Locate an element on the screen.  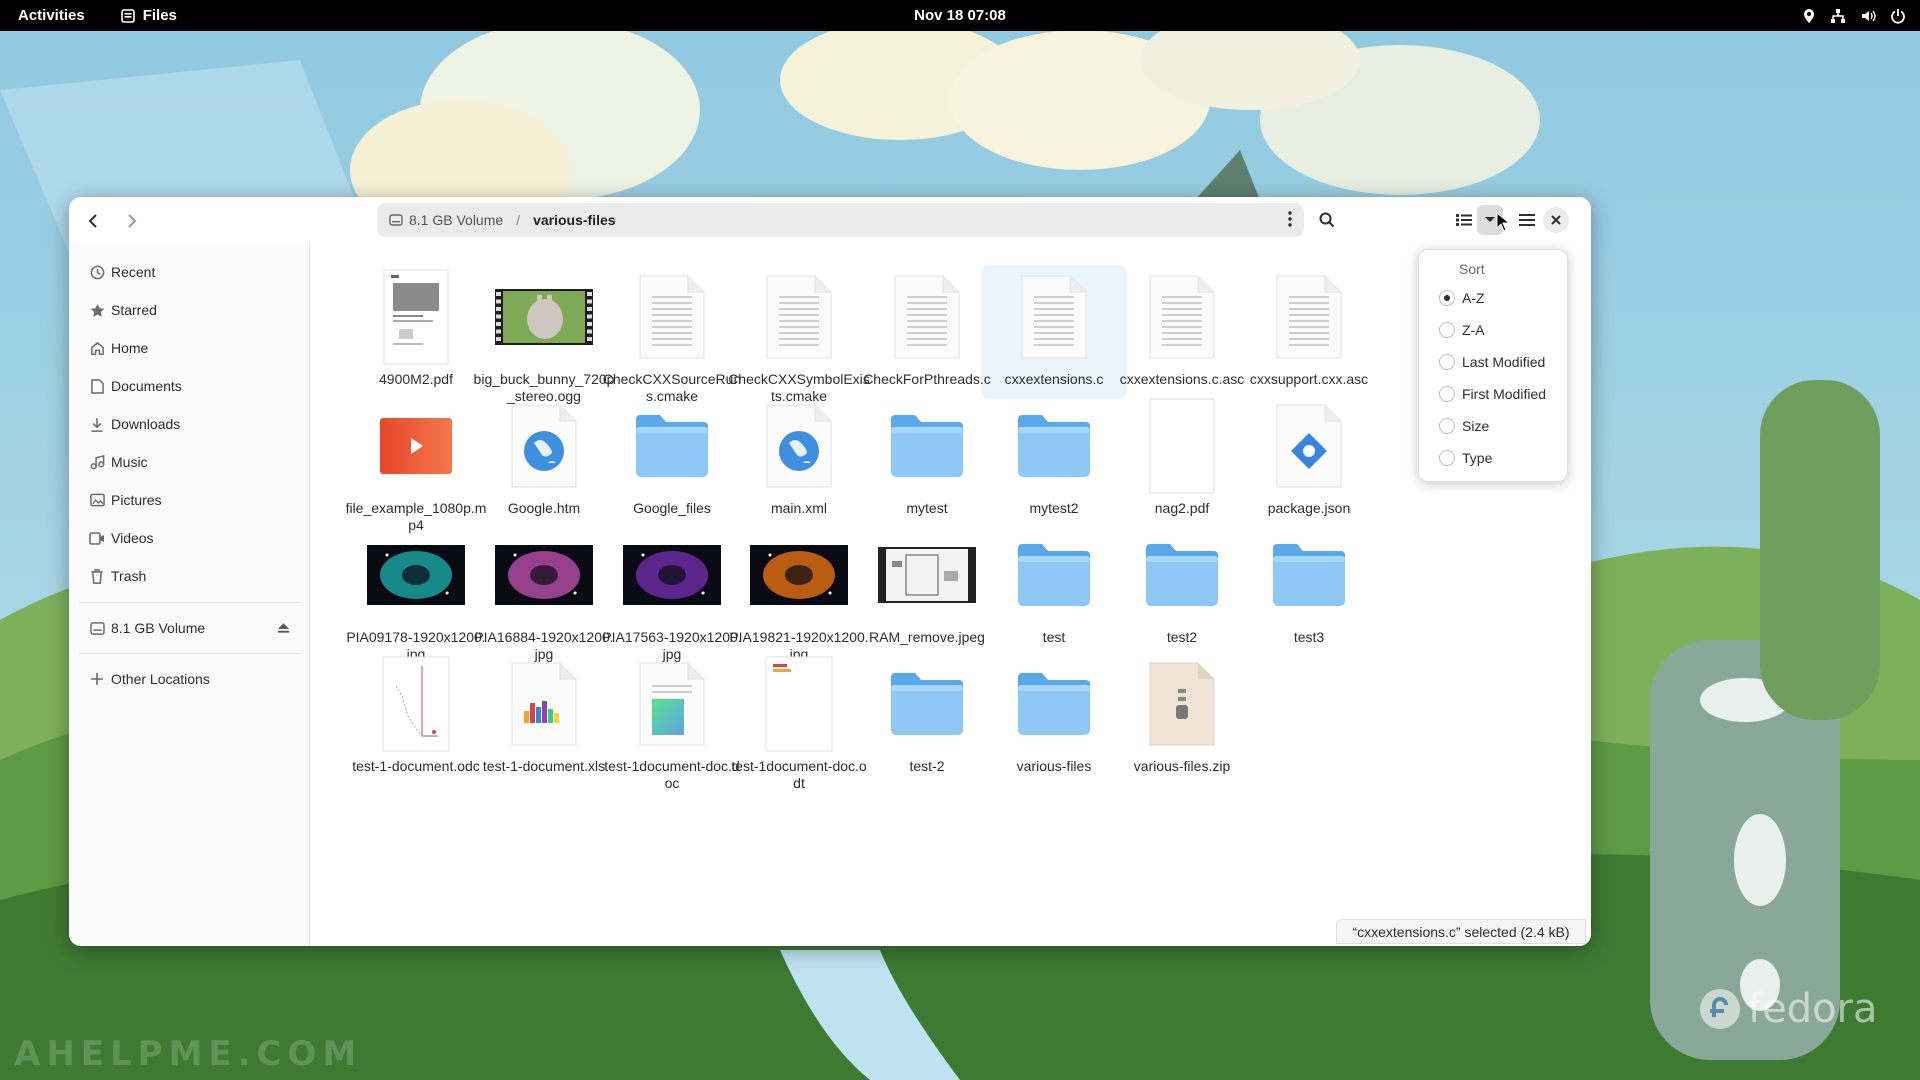
eject-button is located at coordinates (283, 629).